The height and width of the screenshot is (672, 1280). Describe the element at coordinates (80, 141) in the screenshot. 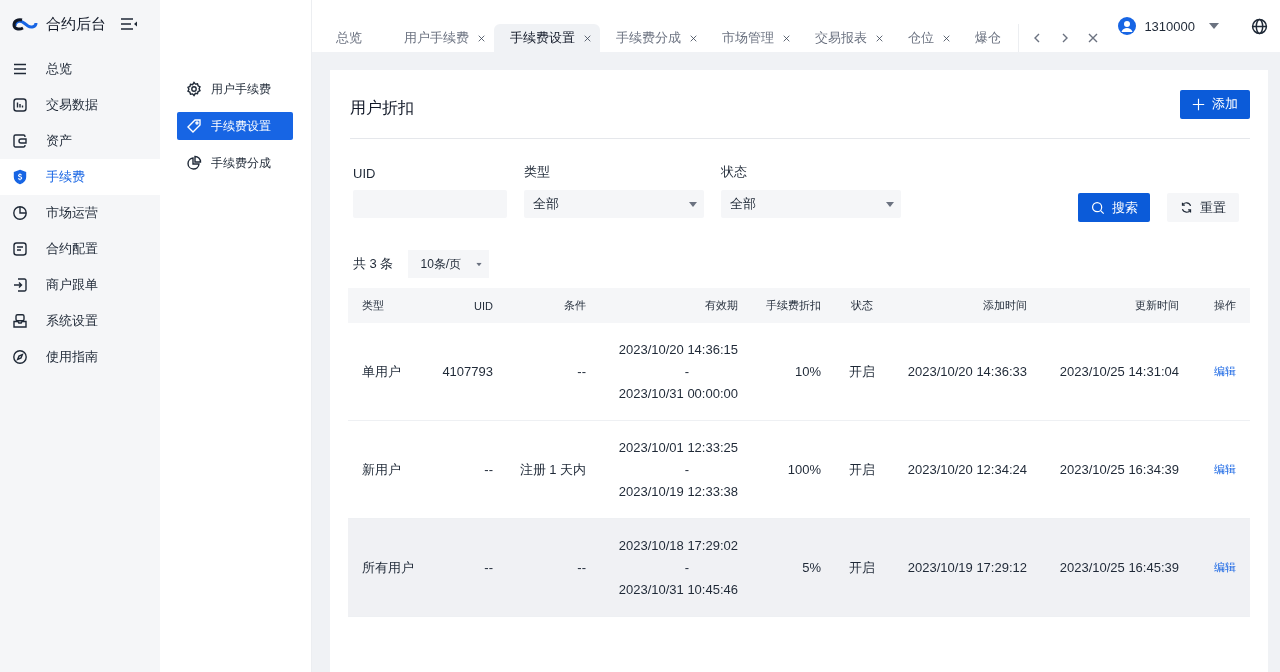

I see `sidebar-item: 资产` at that location.